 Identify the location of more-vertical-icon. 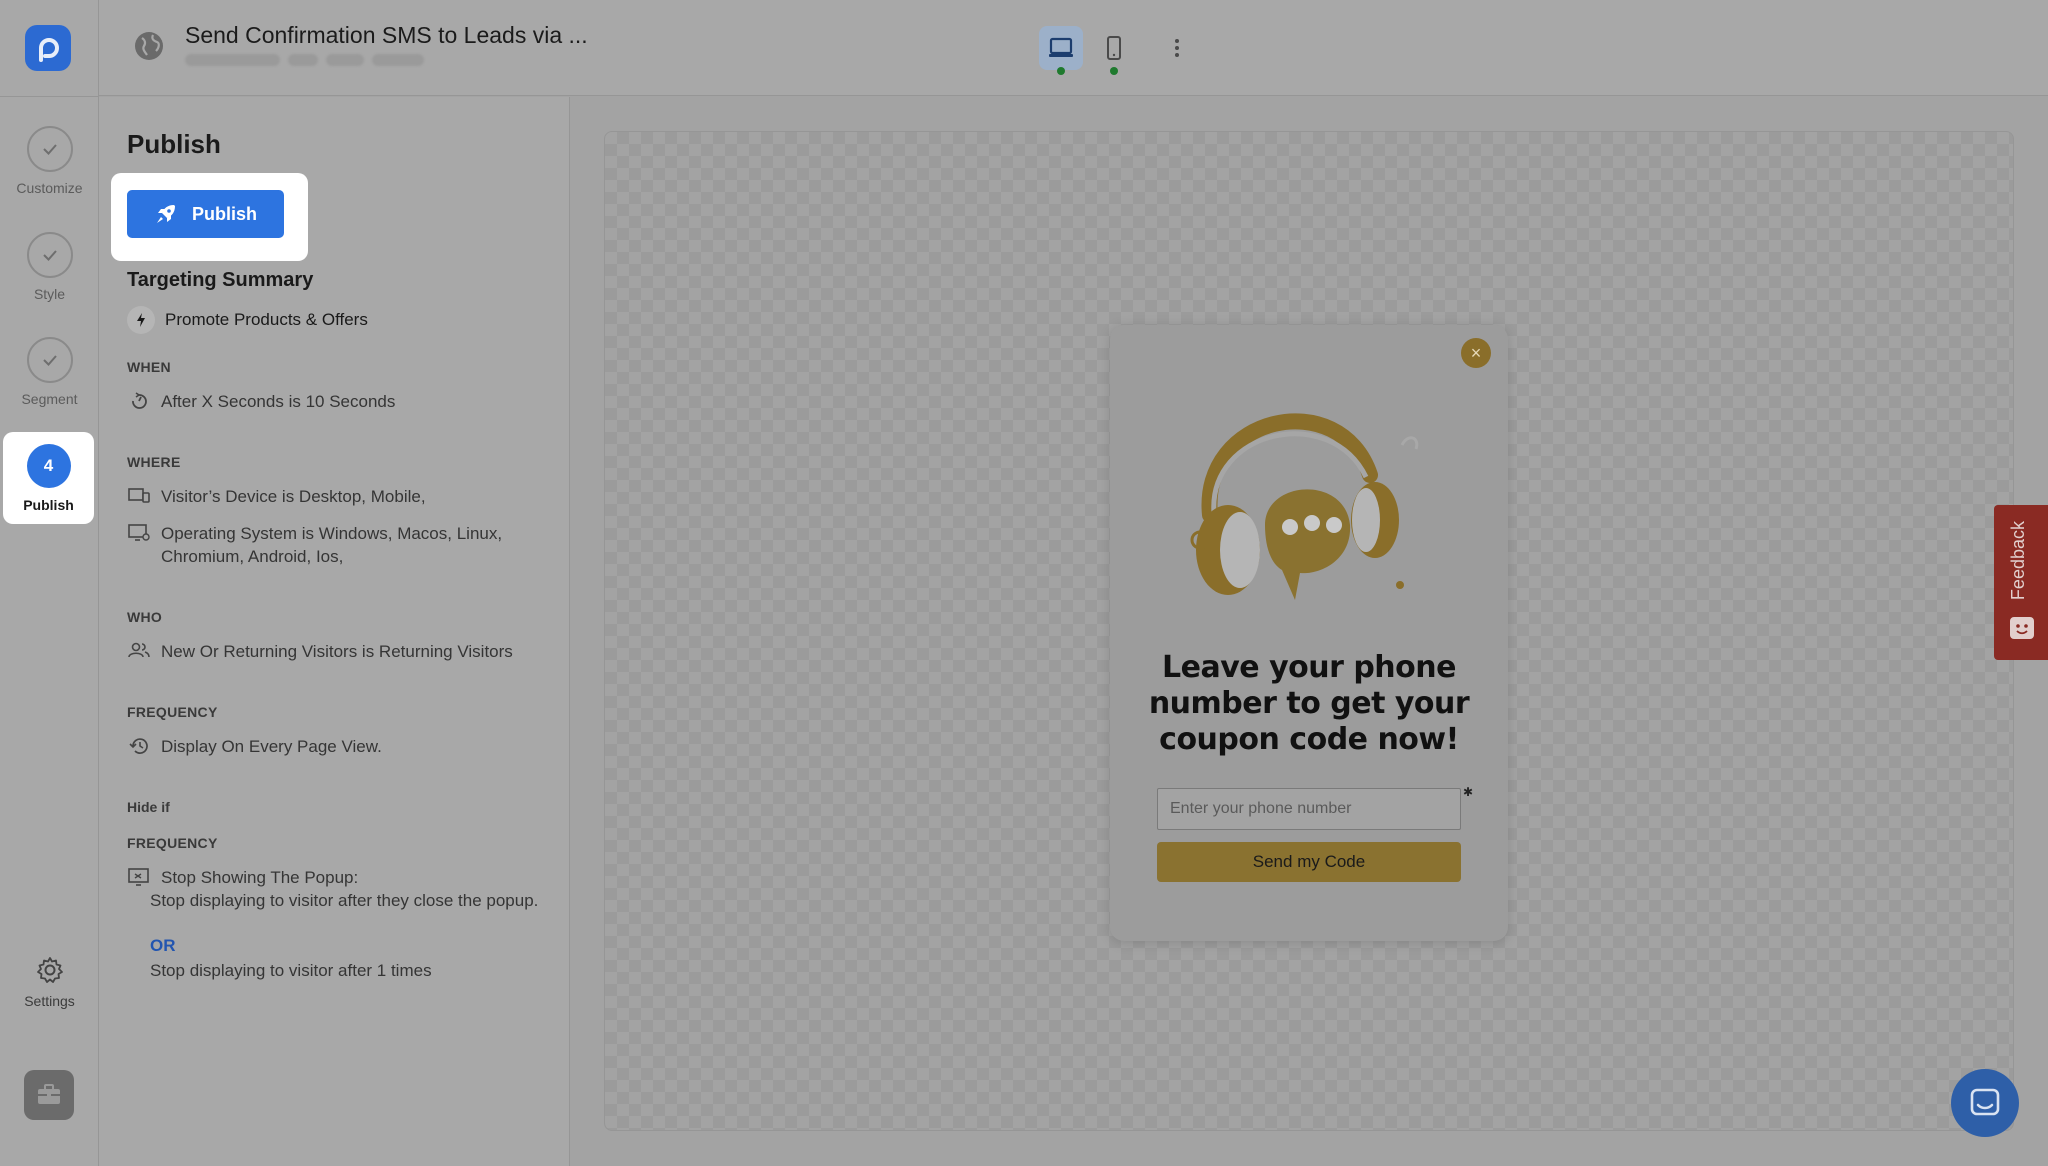
(1177, 48).